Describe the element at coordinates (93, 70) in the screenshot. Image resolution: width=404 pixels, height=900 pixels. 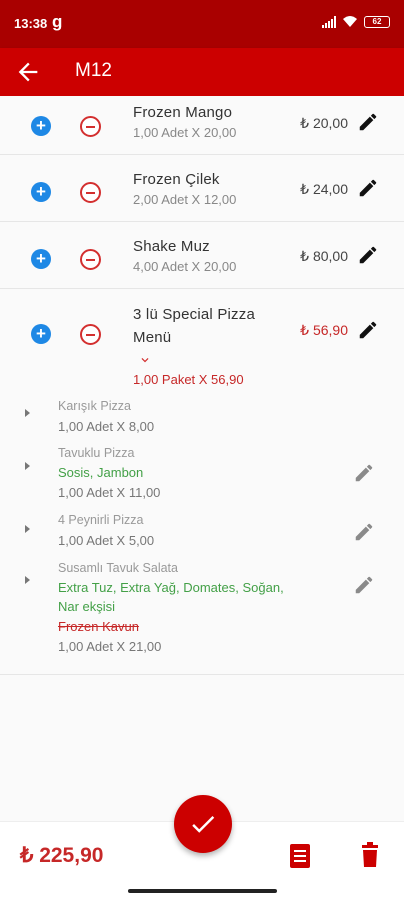
I see `page-title: M12` at that location.